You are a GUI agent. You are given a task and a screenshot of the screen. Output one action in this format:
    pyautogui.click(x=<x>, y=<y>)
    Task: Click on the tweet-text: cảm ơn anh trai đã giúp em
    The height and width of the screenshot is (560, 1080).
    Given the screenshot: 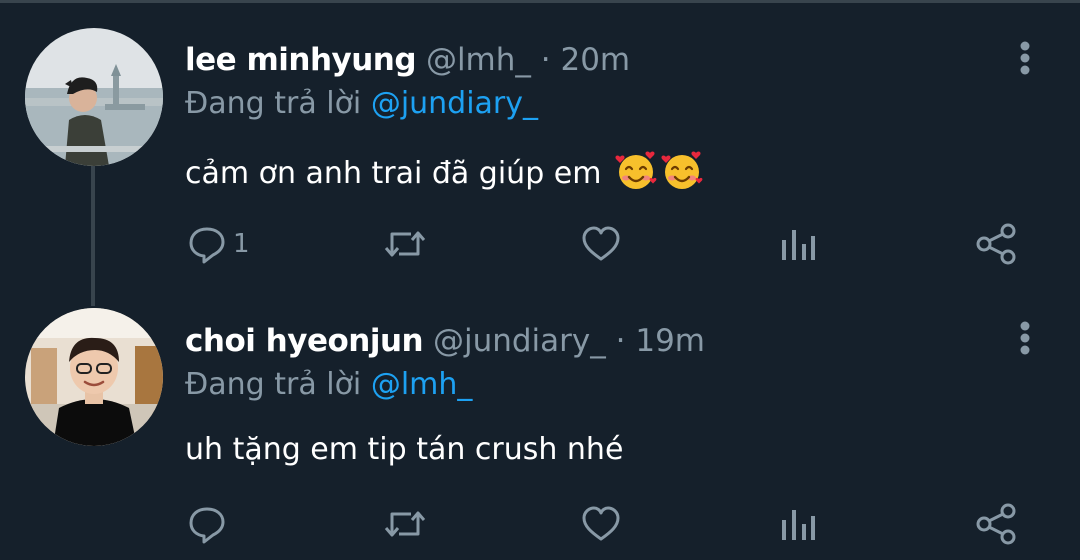 What is the action you would take?
    pyautogui.click(x=444, y=175)
    